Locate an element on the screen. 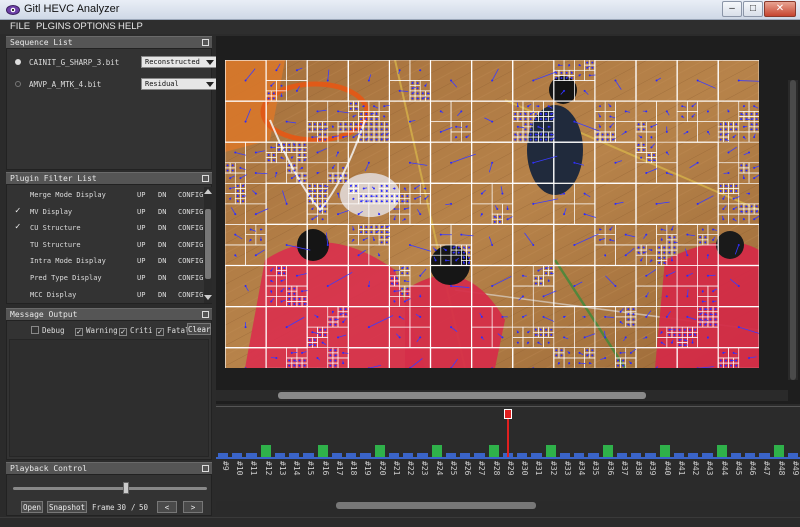 This screenshot has height=527, width=800. plugin-row: Pred Type Display UP DN CONFIG is located at coordinates (107, 278).